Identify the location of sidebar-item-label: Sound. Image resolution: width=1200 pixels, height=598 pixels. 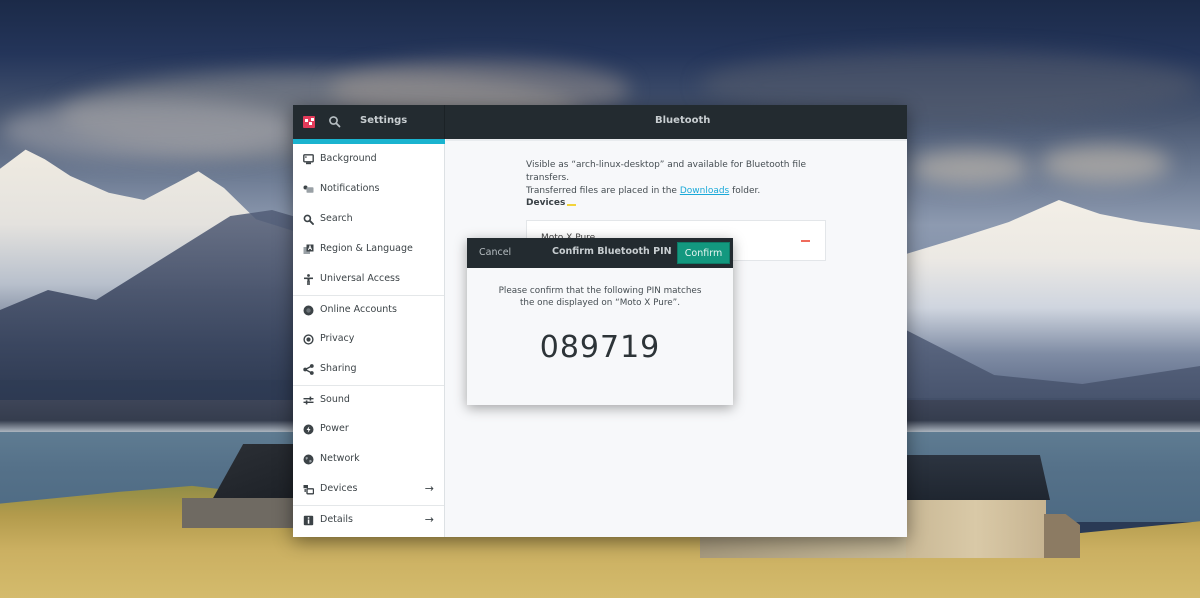
(335, 399).